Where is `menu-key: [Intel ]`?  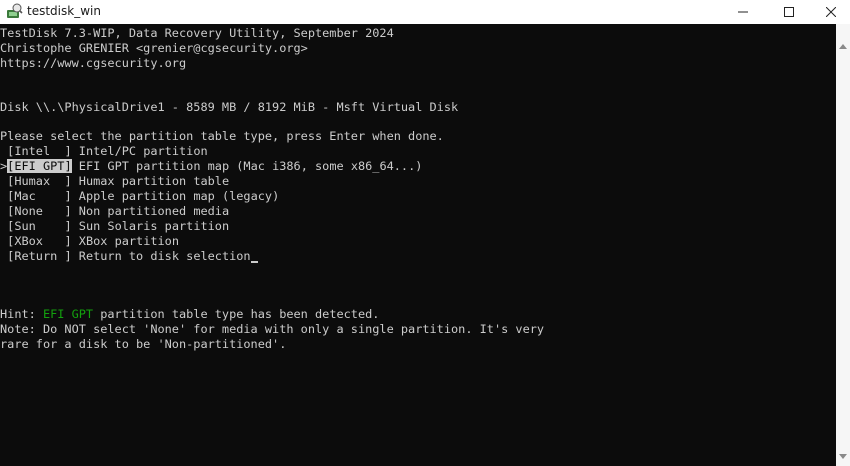 menu-key: [Intel ] is located at coordinates (39, 151).